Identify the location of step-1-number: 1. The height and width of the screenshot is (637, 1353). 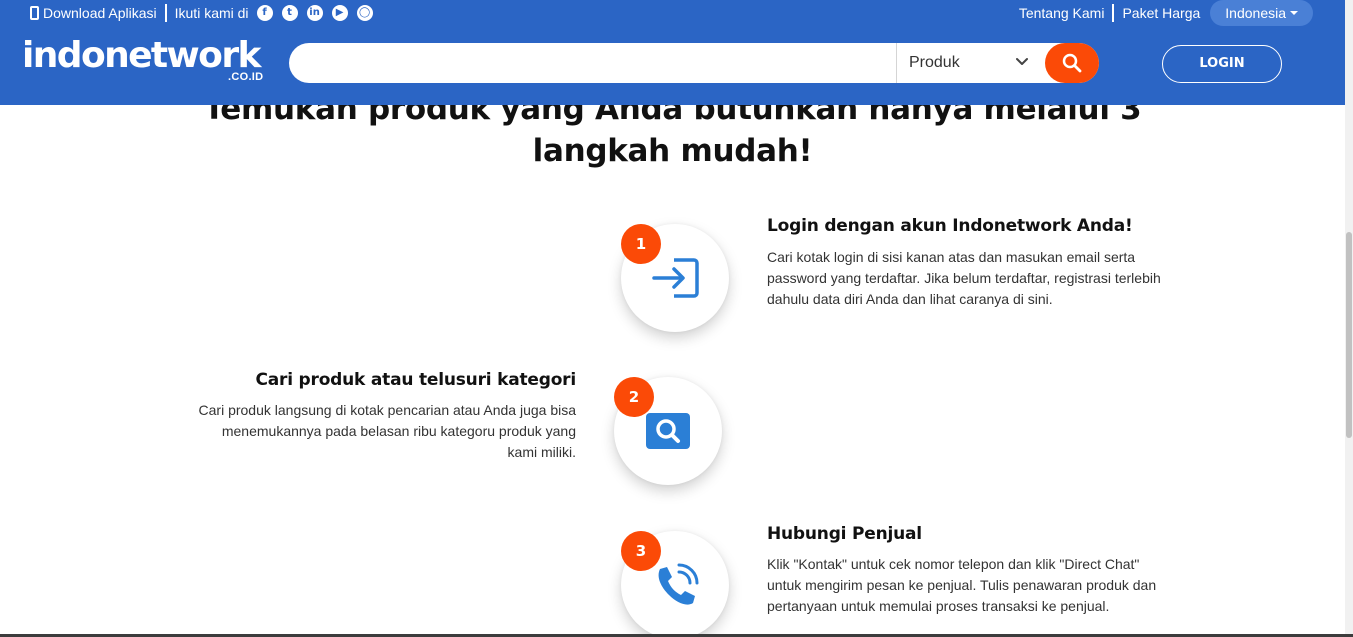
(641, 244).